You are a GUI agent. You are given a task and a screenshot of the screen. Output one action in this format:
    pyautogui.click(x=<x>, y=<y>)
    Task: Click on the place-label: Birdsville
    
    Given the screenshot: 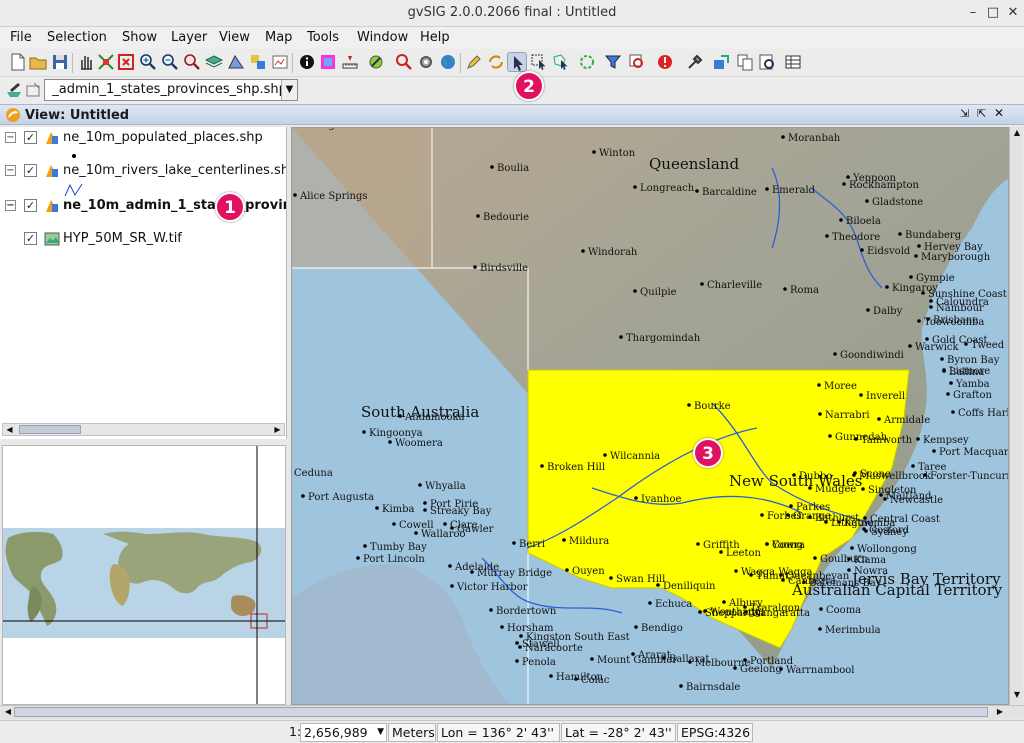 What is the action you would take?
    pyautogui.click(x=504, y=268)
    